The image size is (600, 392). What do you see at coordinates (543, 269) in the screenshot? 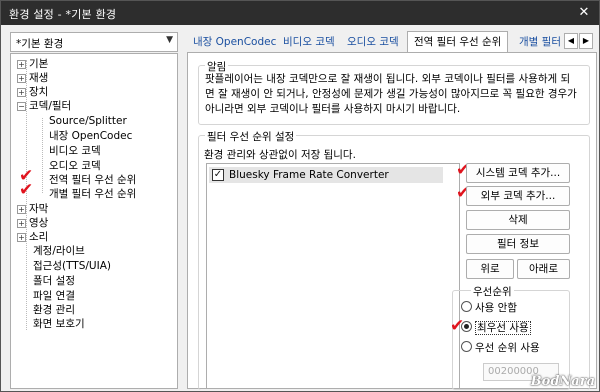
I see `move-down-button: 아래로` at bounding box center [543, 269].